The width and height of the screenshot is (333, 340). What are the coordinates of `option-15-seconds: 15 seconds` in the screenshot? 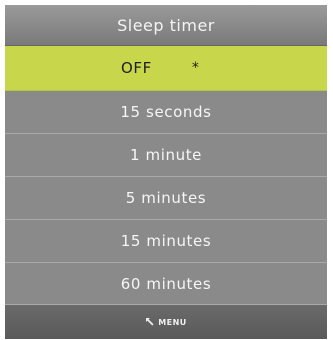 It's located at (166, 112).